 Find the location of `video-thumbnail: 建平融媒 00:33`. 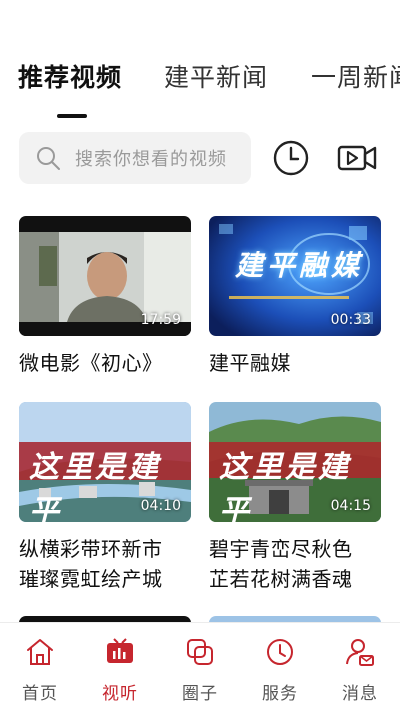

video-thumbnail: 建平融媒 00:33 is located at coordinates (295, 276).